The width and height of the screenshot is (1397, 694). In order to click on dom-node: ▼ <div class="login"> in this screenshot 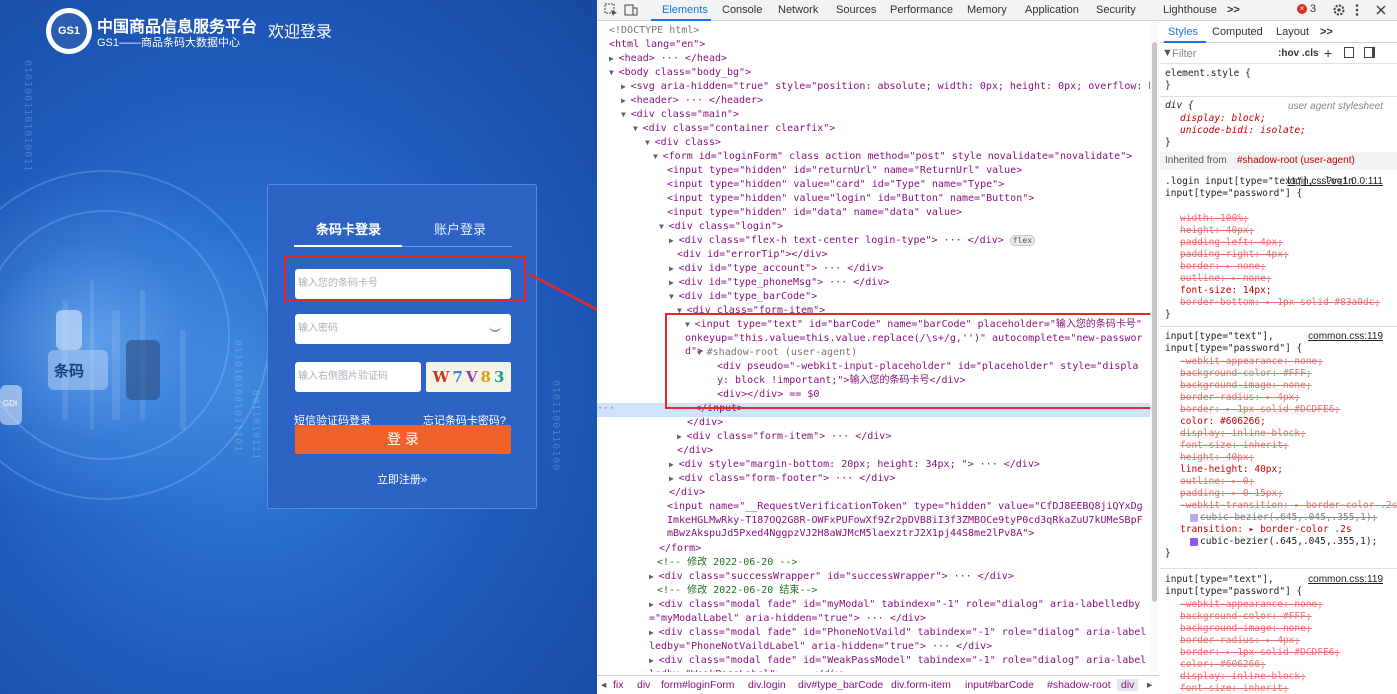, I will do `click(721, 227)`.